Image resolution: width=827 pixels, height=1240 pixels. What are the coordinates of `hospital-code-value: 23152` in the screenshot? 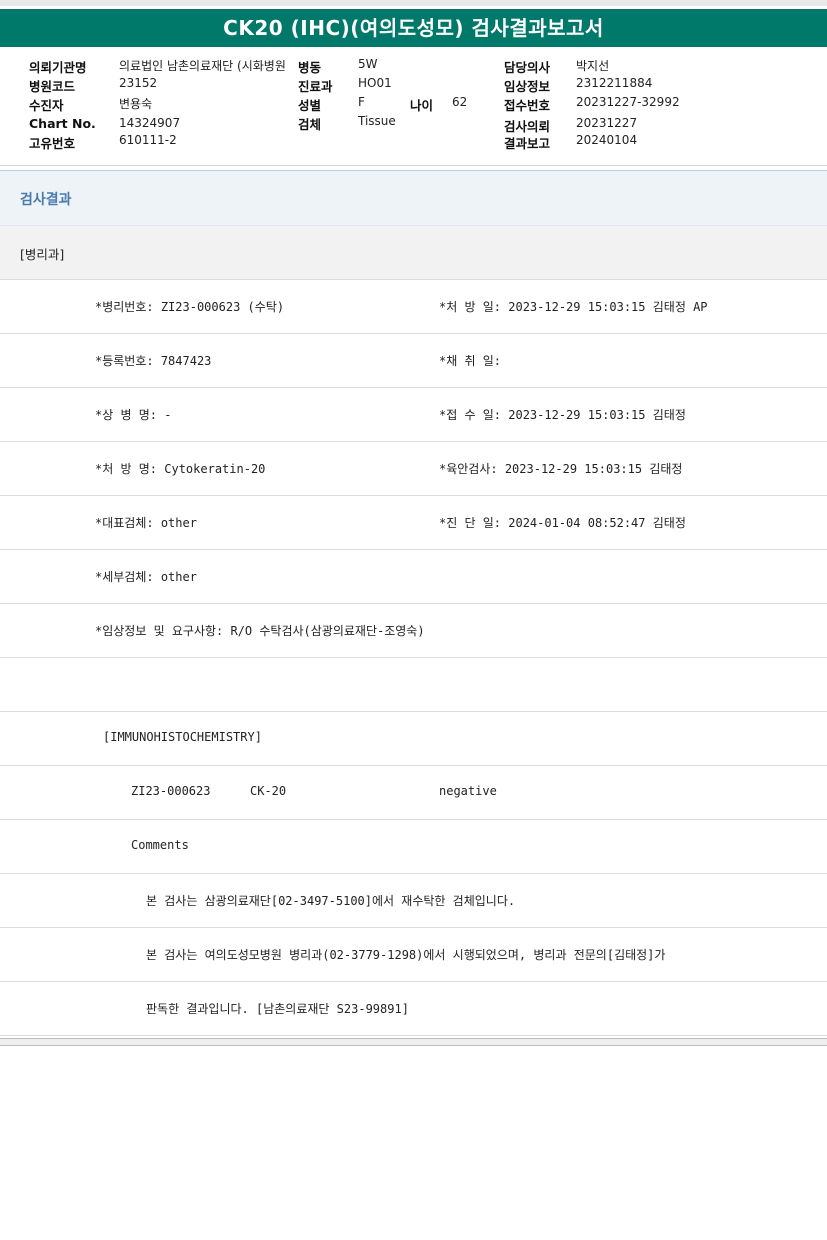 It's located at (138, 83).